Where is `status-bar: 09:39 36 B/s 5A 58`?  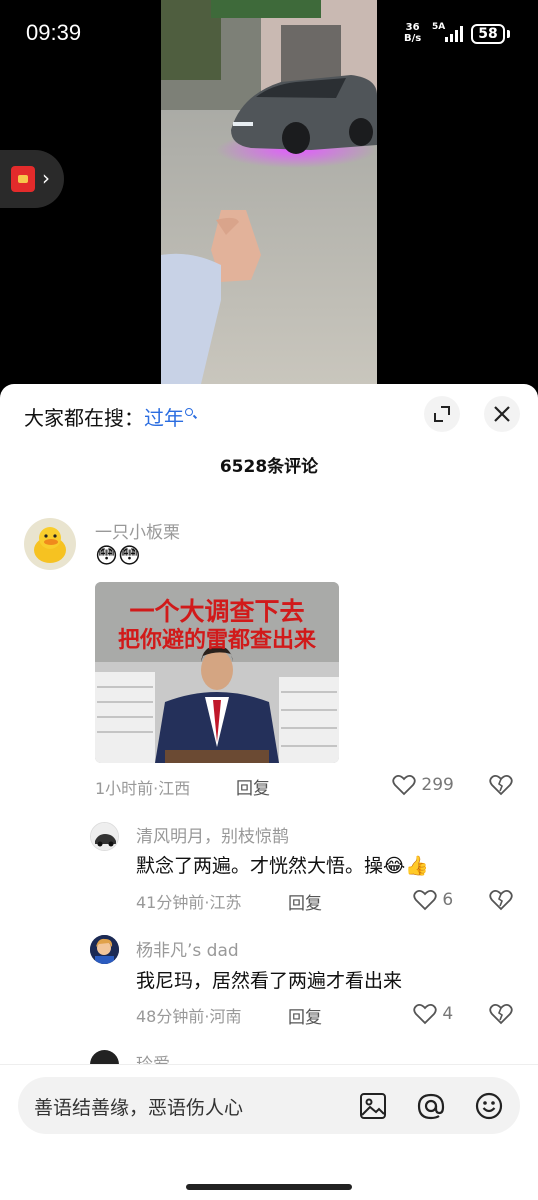
status-bar: 09:39 36 B/s 5A 58 is located at coordinates (269, 35).